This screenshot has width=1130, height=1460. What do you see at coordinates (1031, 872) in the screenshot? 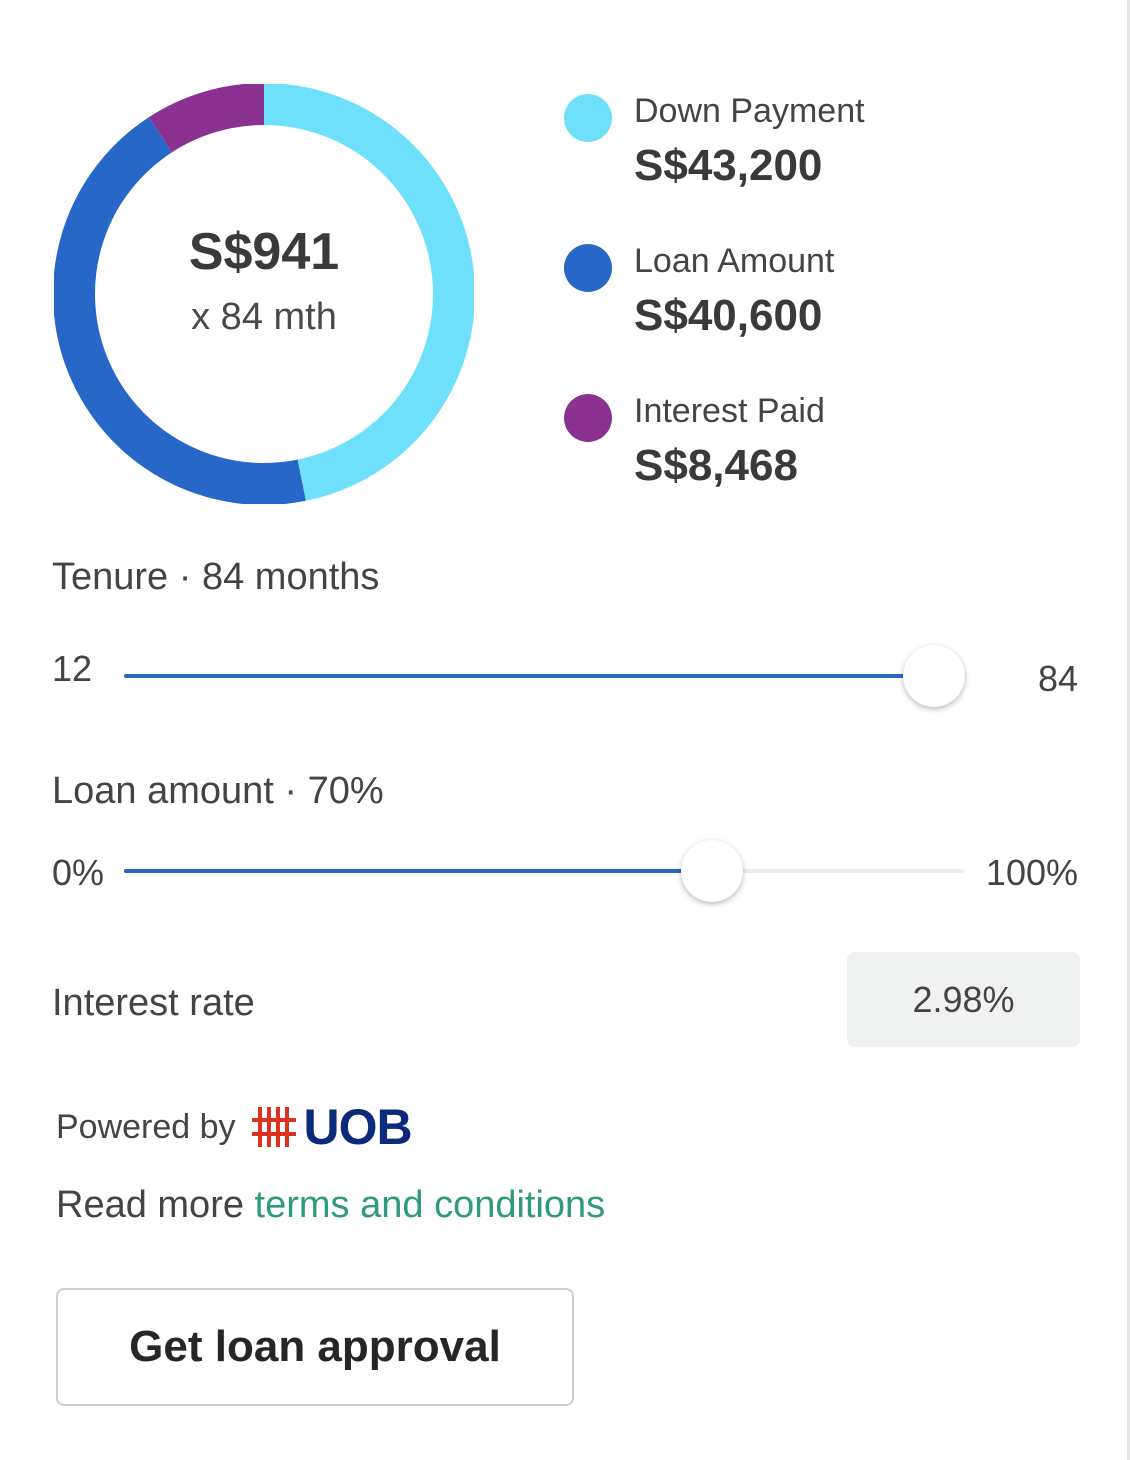
I see `loan-amount-max-label: 100%` at bounding box center [1031, 872].